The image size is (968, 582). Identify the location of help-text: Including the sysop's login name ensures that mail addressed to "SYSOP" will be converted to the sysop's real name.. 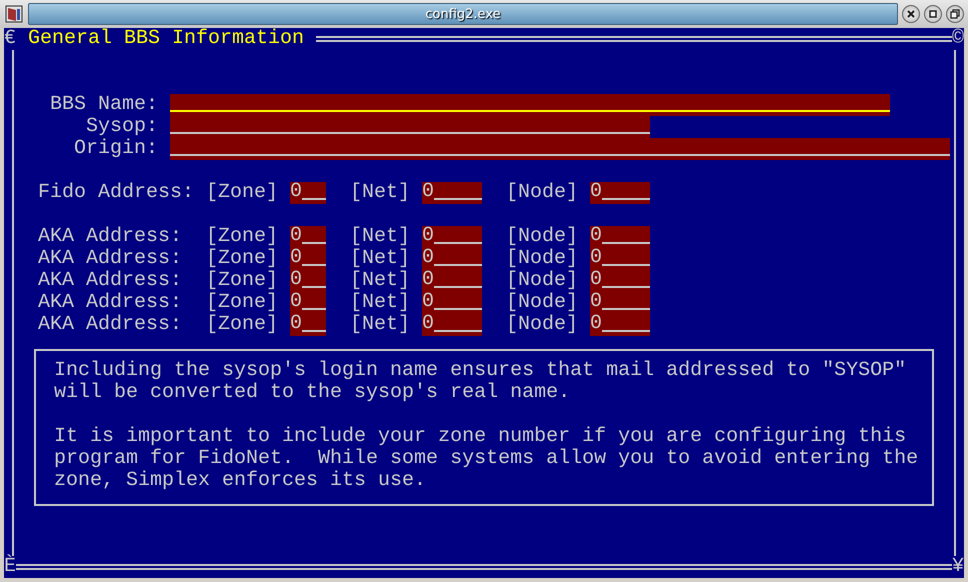
(481, 382).